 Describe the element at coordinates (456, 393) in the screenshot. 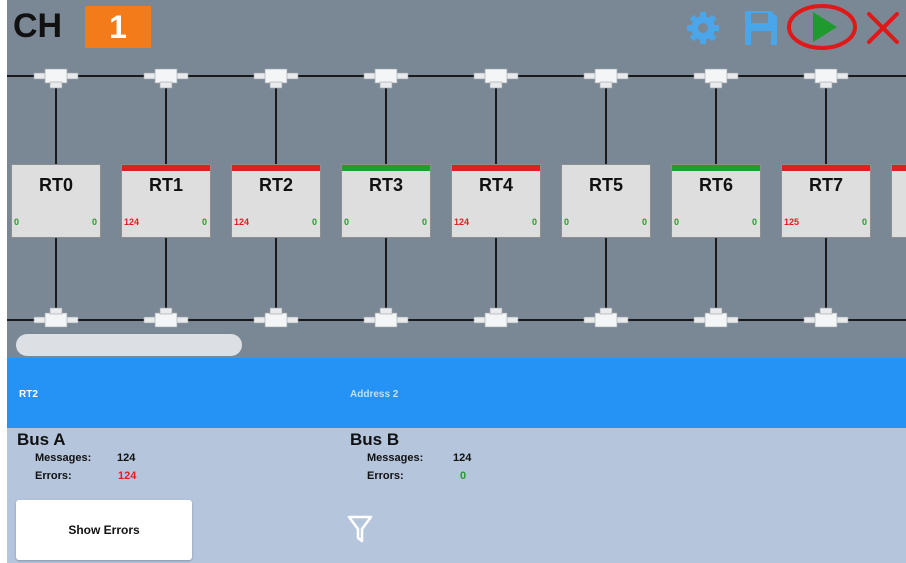

I see `selected-rt-bar: RT2 Address 2` at that location.